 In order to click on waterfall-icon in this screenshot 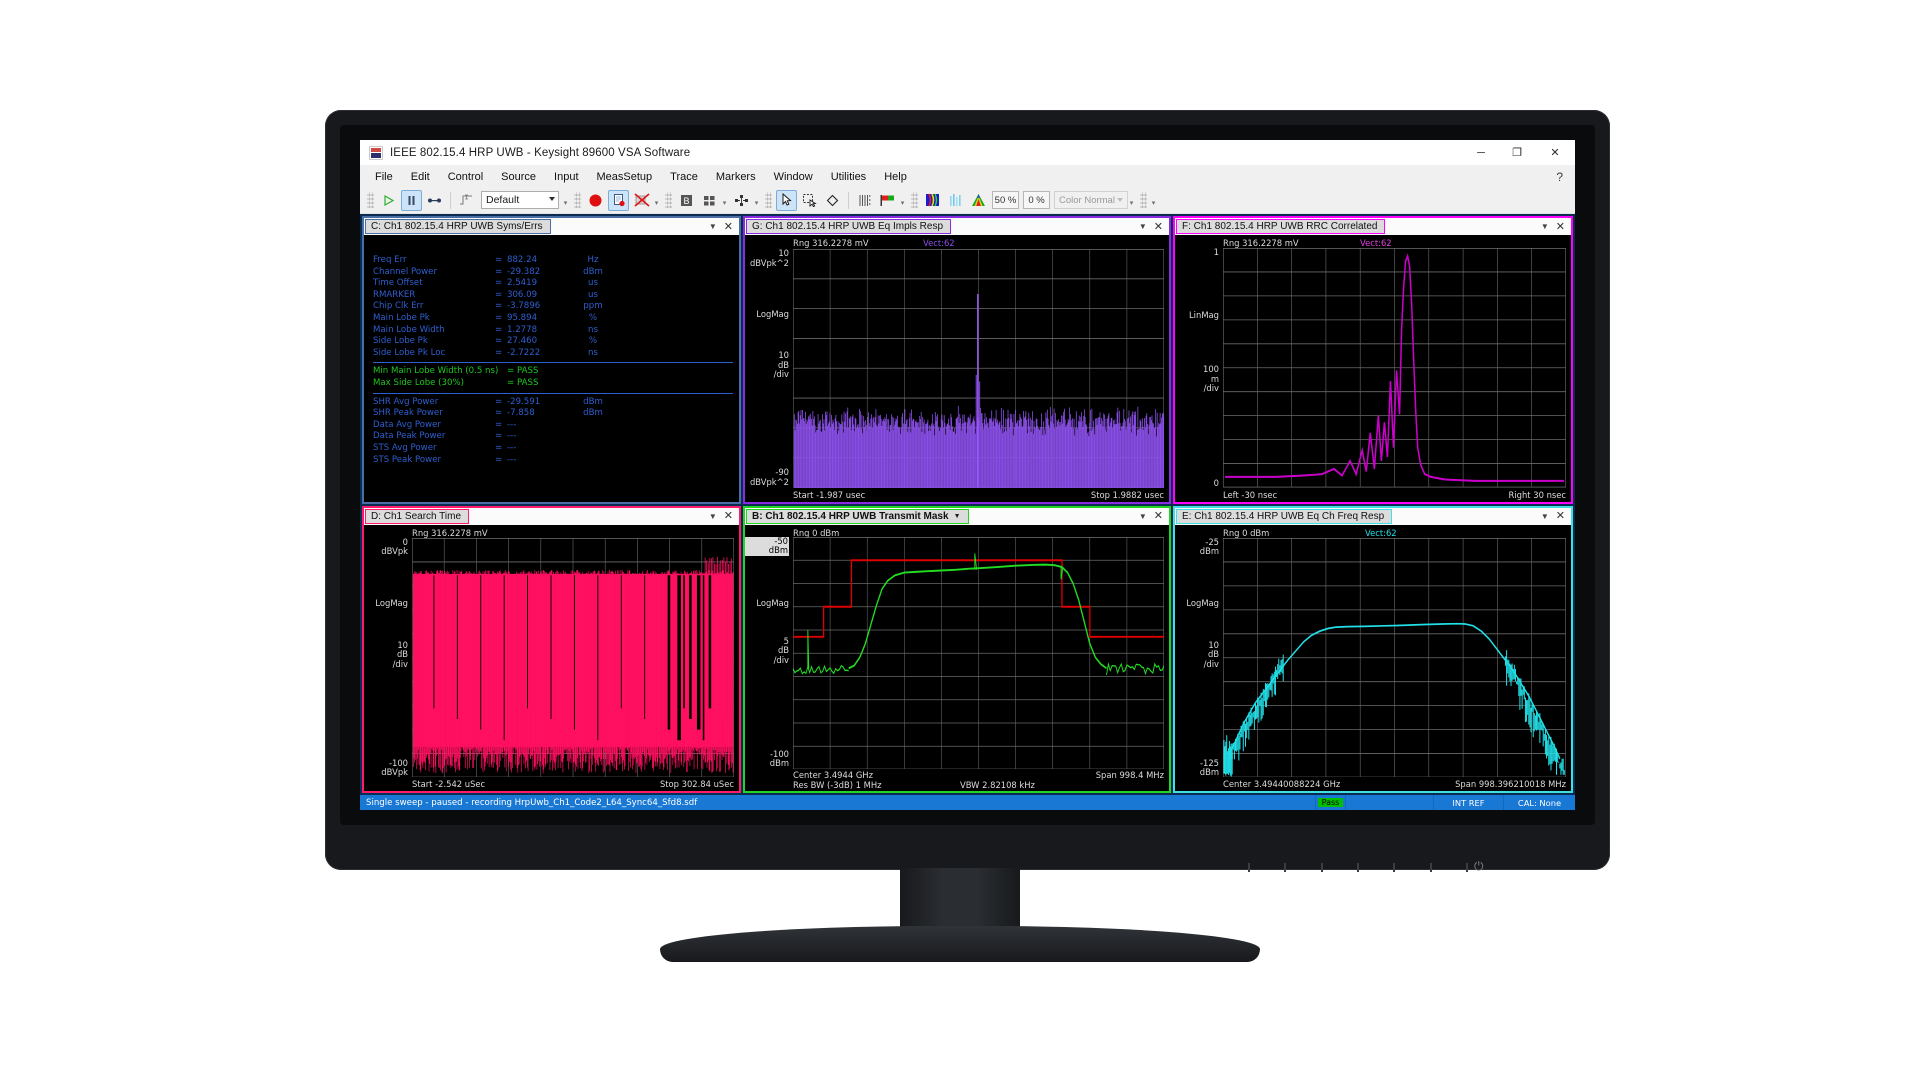, I will do `click(955, 200)`.